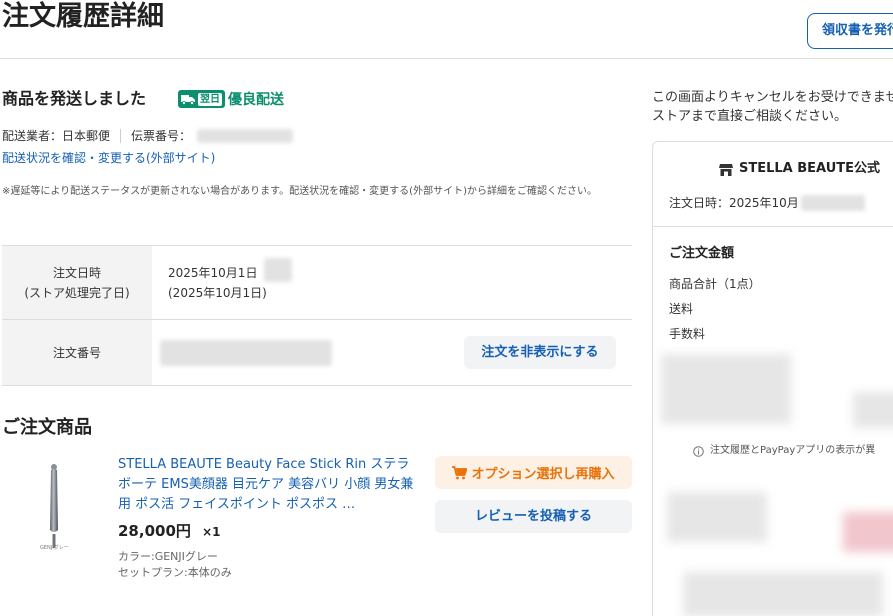 Image resolution: width=893 pixels, height=616 pixels. I want to click on tracking-number-redacted, so click(245, 136).